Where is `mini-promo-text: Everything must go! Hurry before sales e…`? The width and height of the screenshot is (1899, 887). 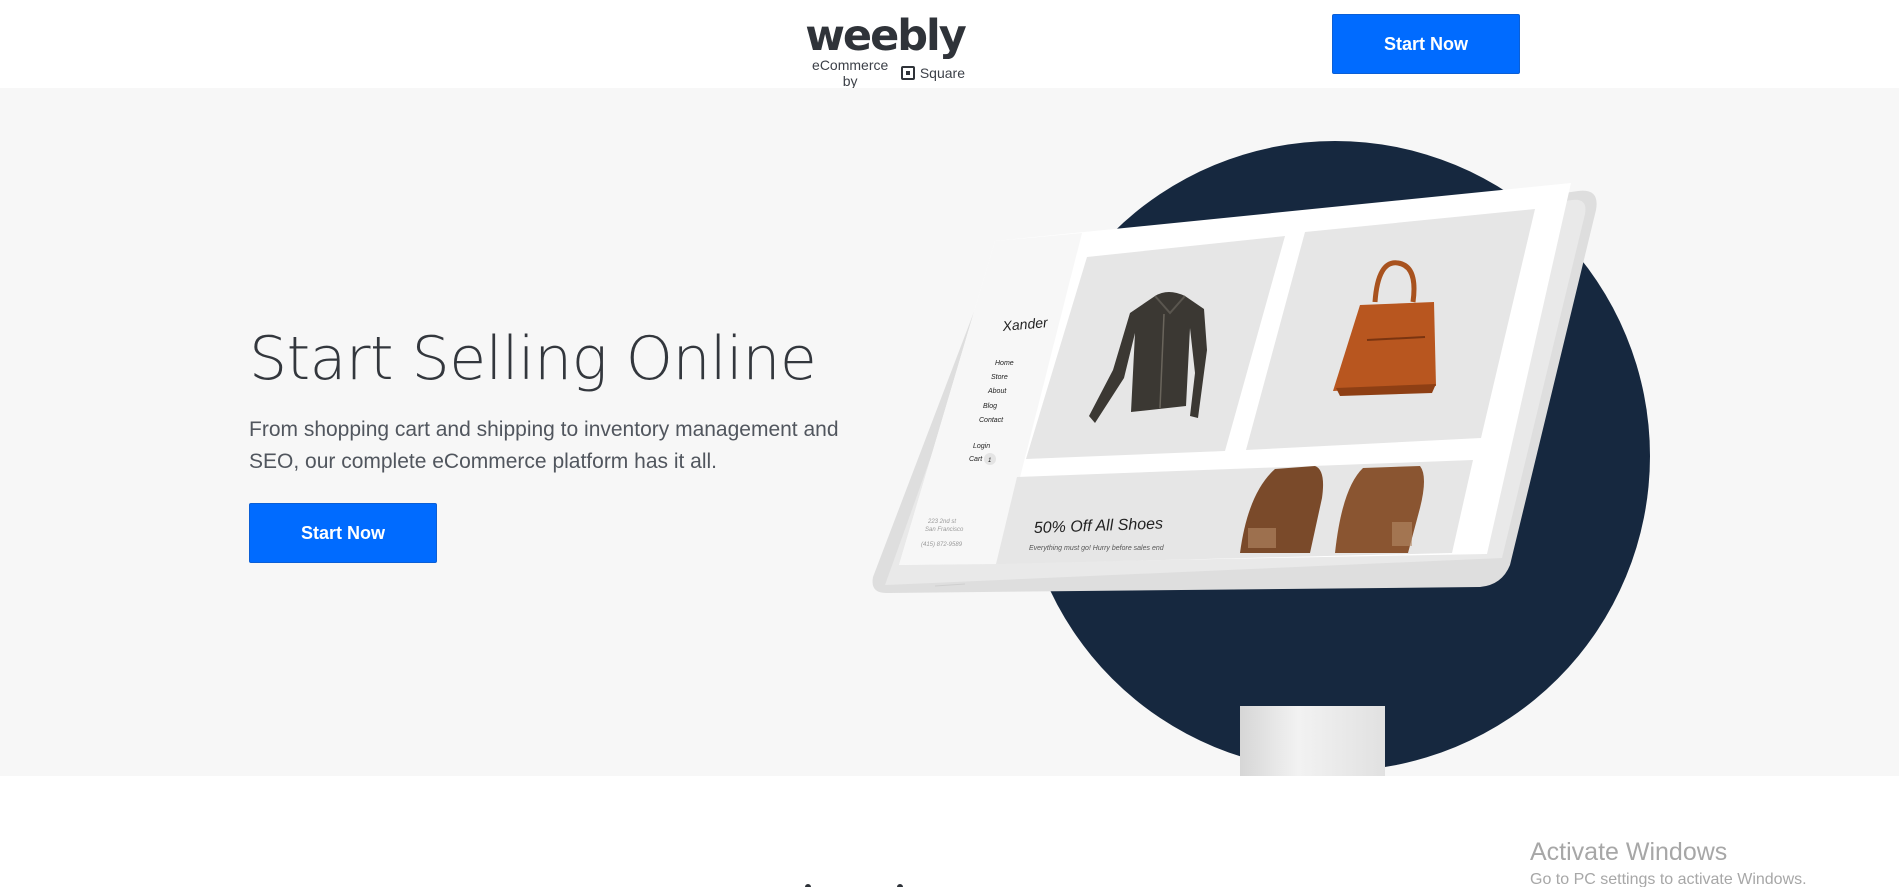
mini-promo-text: Everything must go! Hurry before sales e… is located at coordinates (1097, 548).